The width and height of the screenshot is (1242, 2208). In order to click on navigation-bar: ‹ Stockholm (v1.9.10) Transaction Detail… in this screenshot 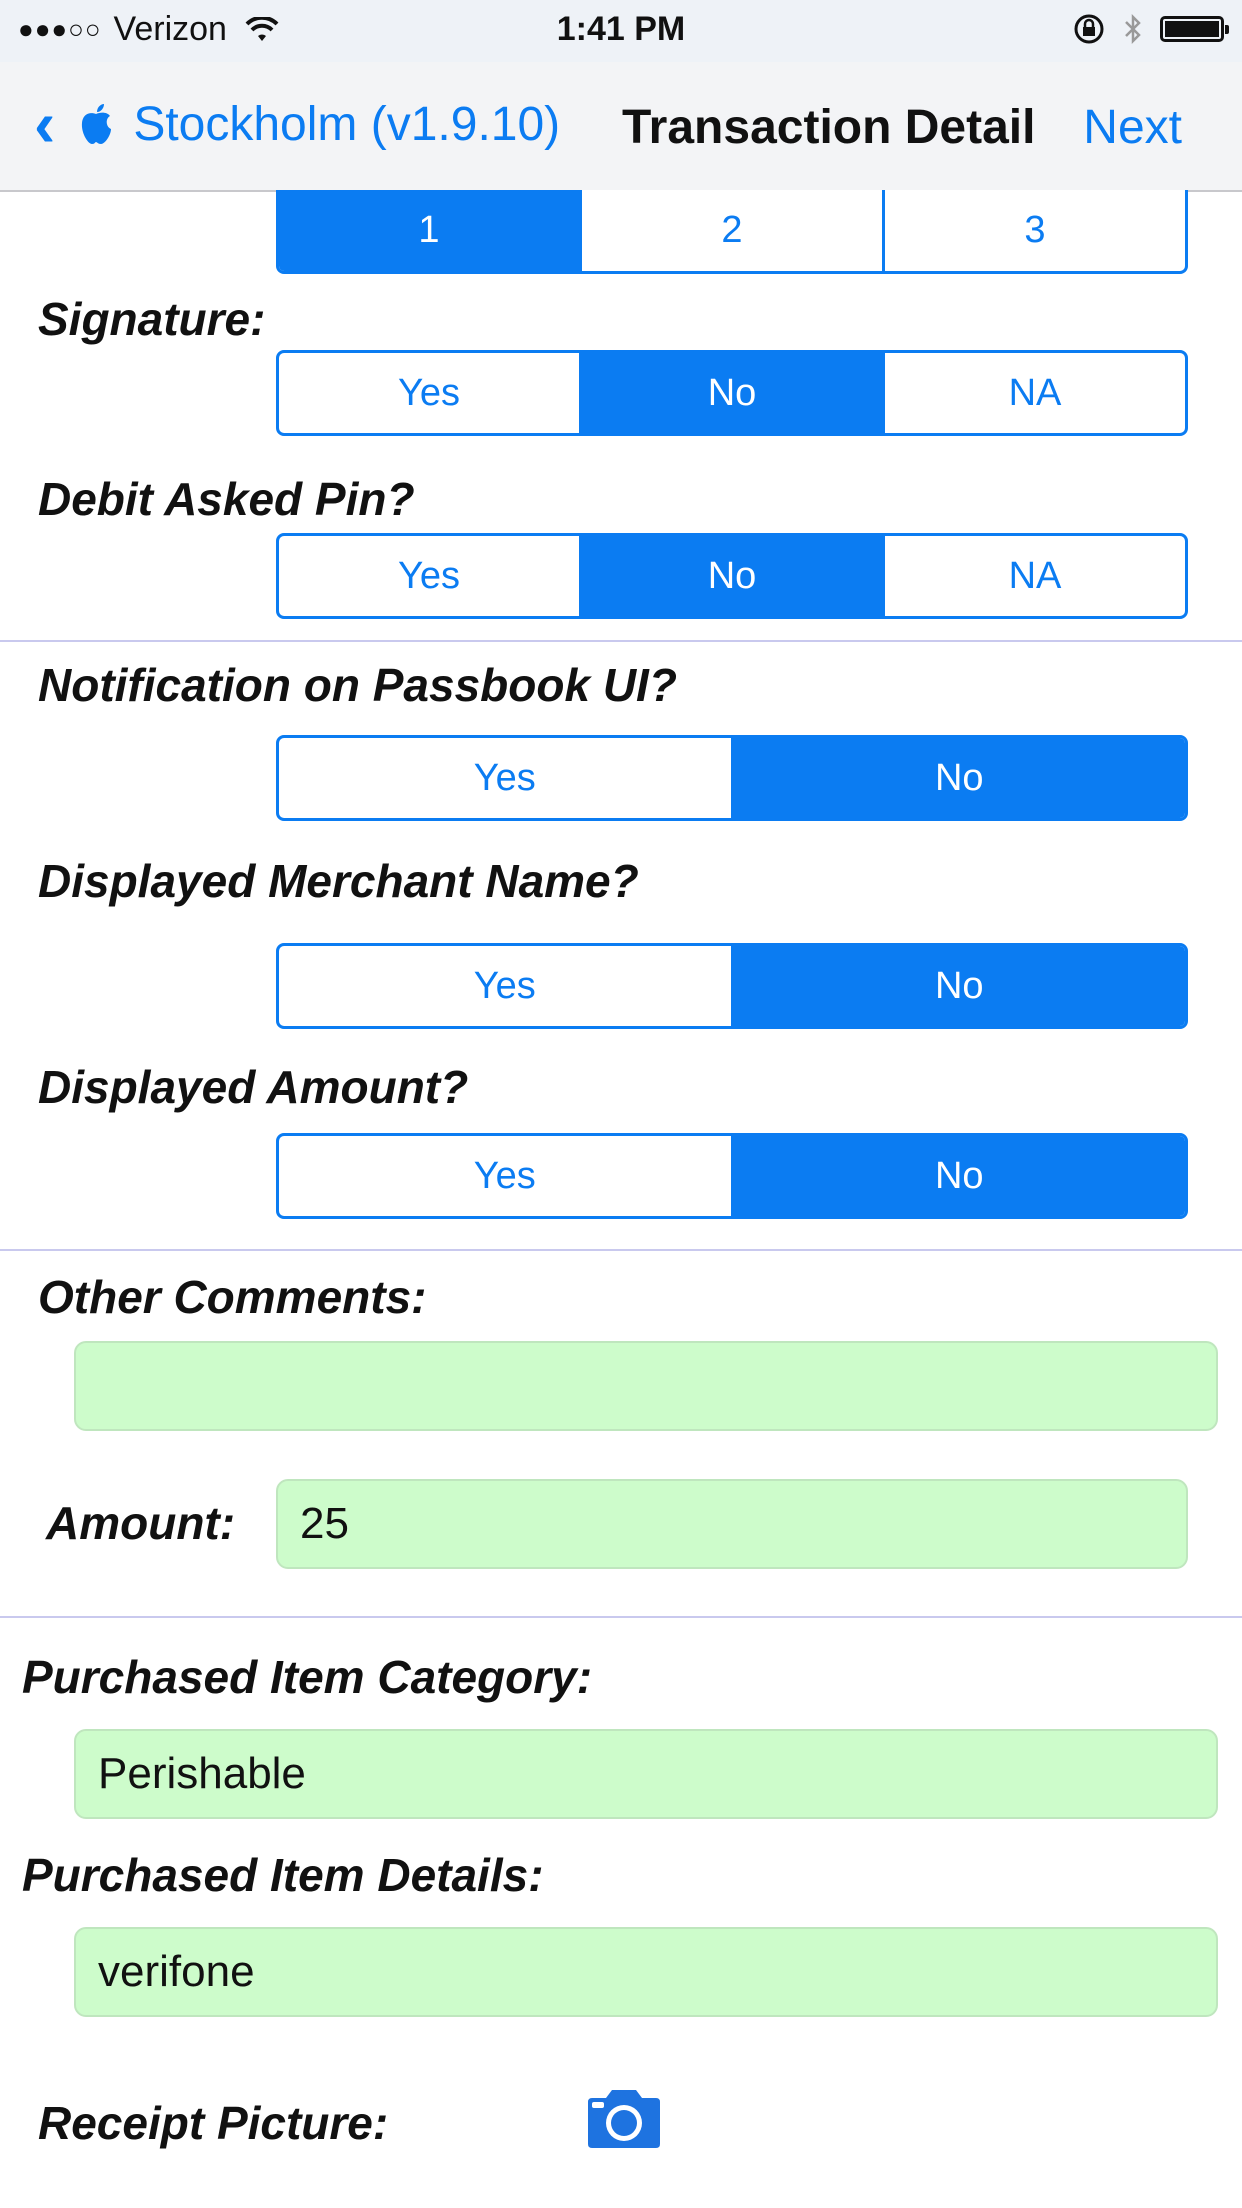, I will do `click(621, 127)`.